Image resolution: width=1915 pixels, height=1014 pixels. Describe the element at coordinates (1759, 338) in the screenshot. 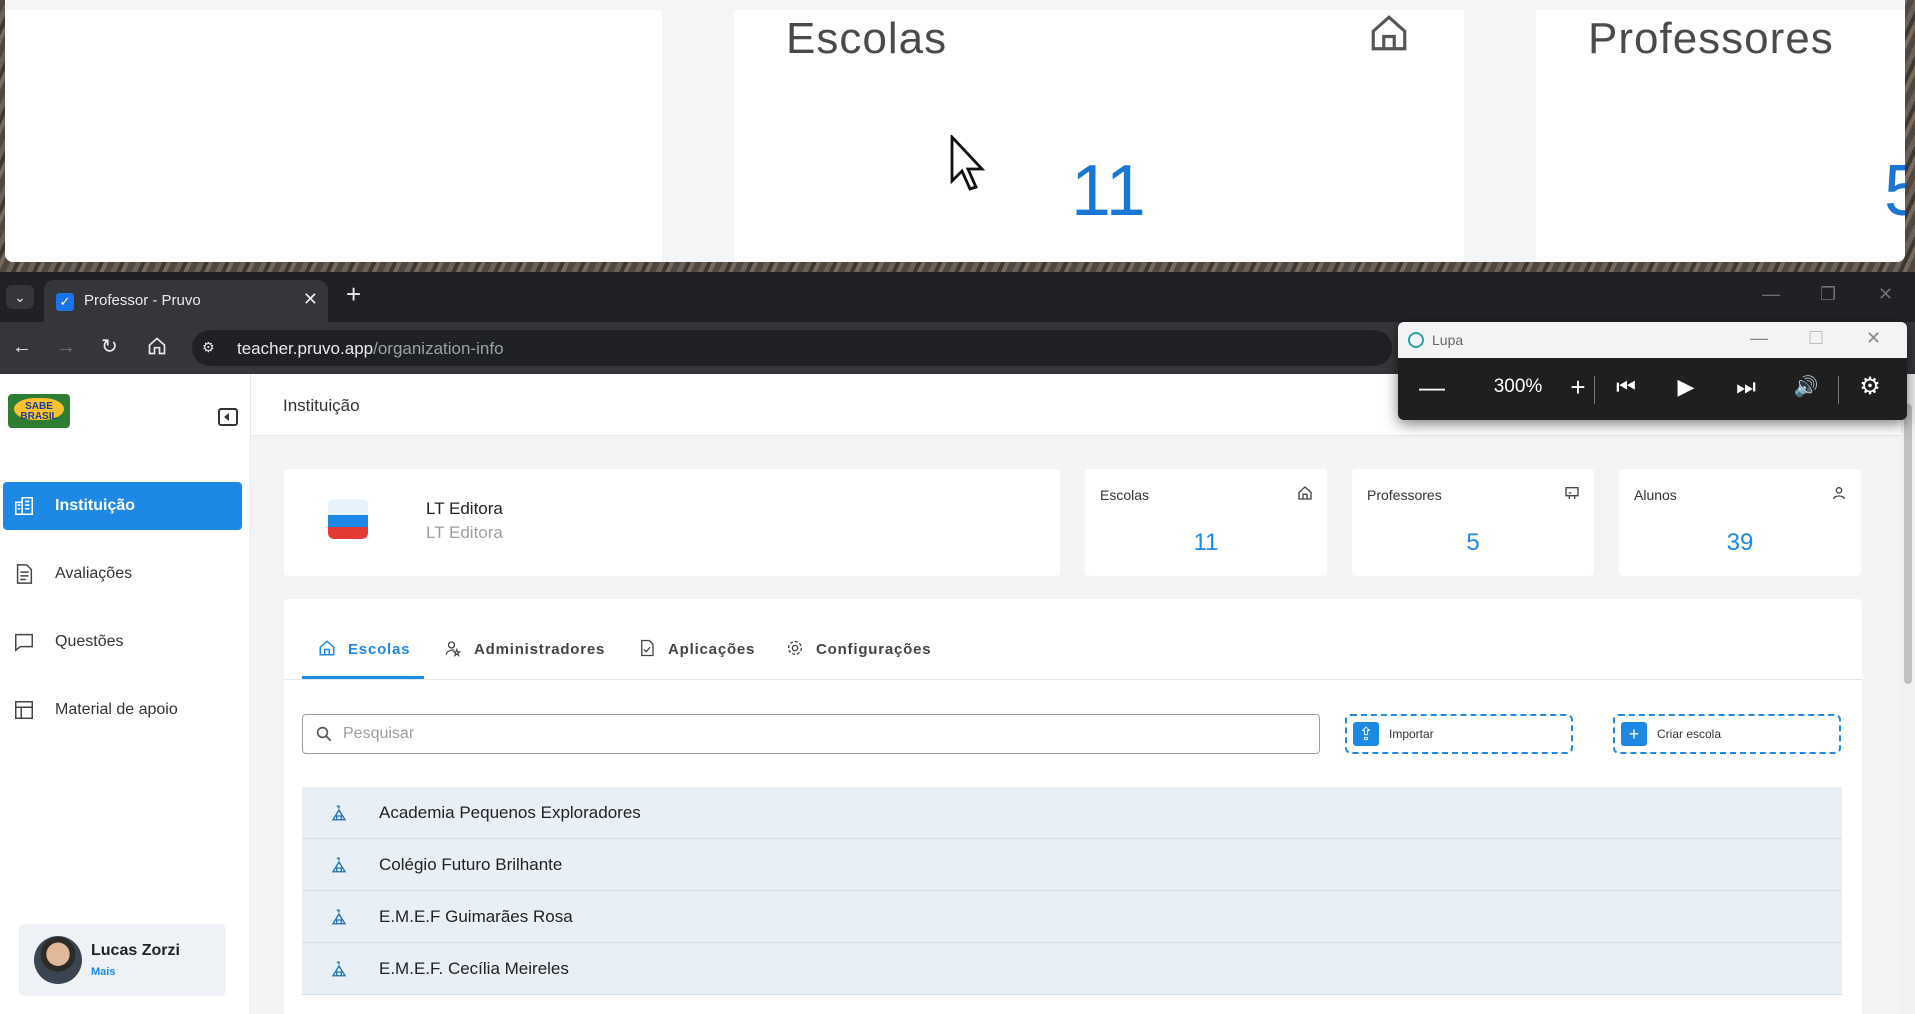

I see `magnifier-minimize-icon: —` at that location.